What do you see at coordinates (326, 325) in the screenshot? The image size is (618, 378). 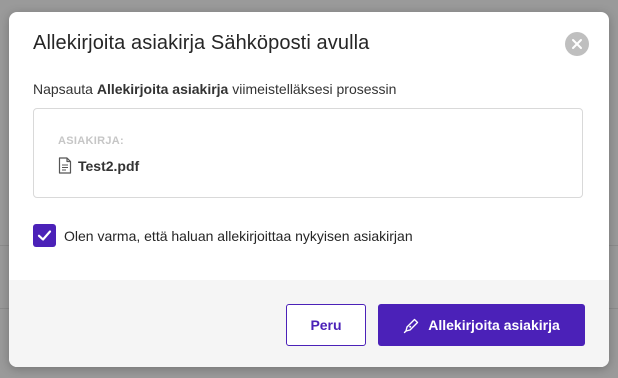 I see `cancel-button: Peru` at bounding box center [326, 325].